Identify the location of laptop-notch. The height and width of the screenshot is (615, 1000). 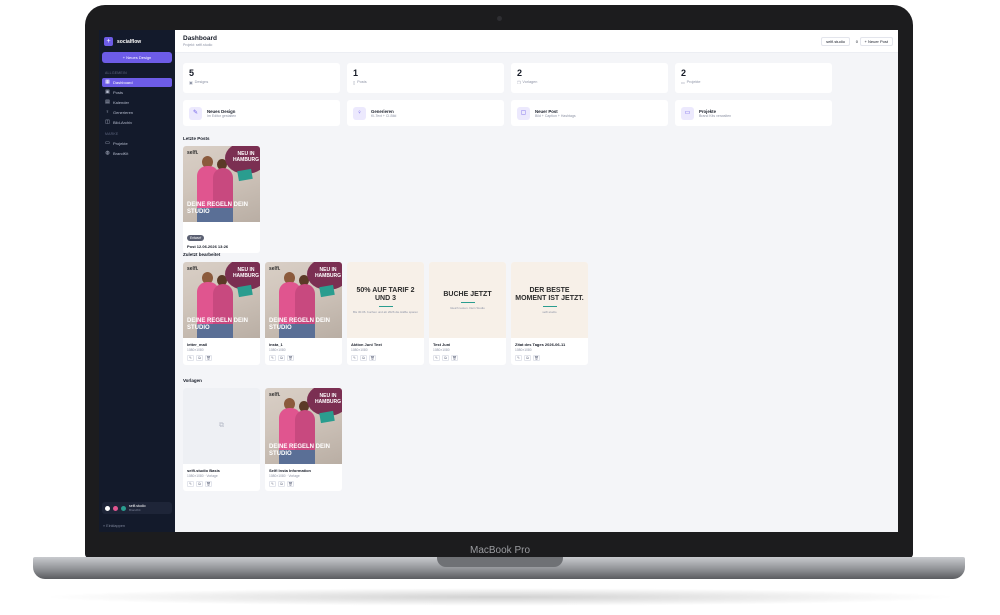
(500, 562).